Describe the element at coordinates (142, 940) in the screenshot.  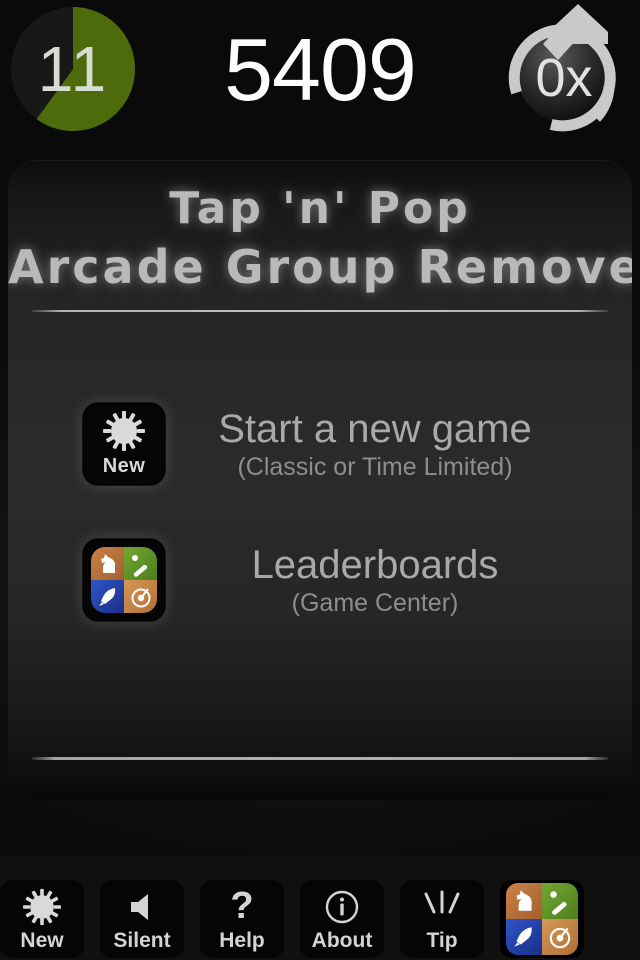
I see `toolbar-label-silent: Silent` at that location.